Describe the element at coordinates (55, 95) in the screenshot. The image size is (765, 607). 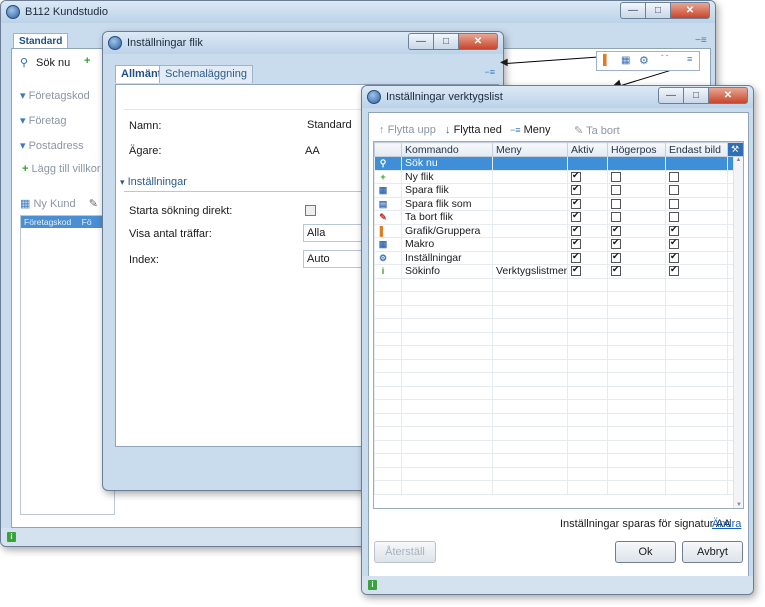
I see `sidebar-item-foretagskod: ▾ Företagskod` at that location.